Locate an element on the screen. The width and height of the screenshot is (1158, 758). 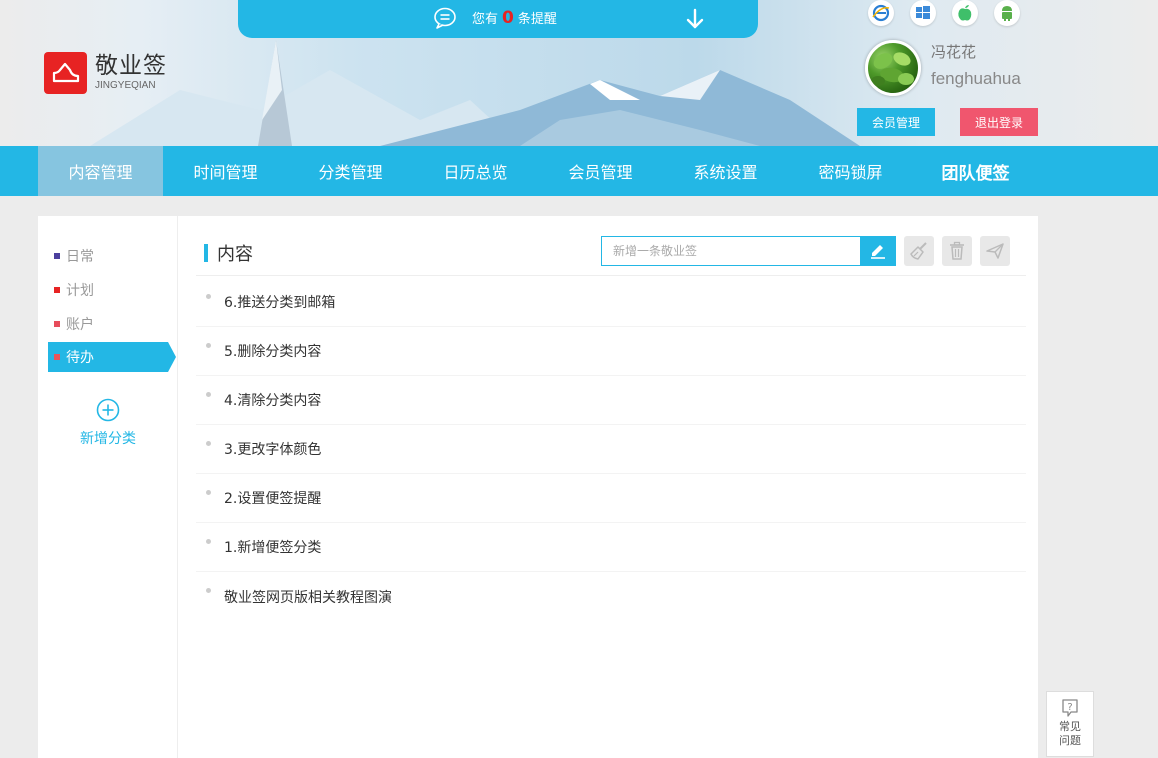
logo-icon is located at coordinates (65, 73).